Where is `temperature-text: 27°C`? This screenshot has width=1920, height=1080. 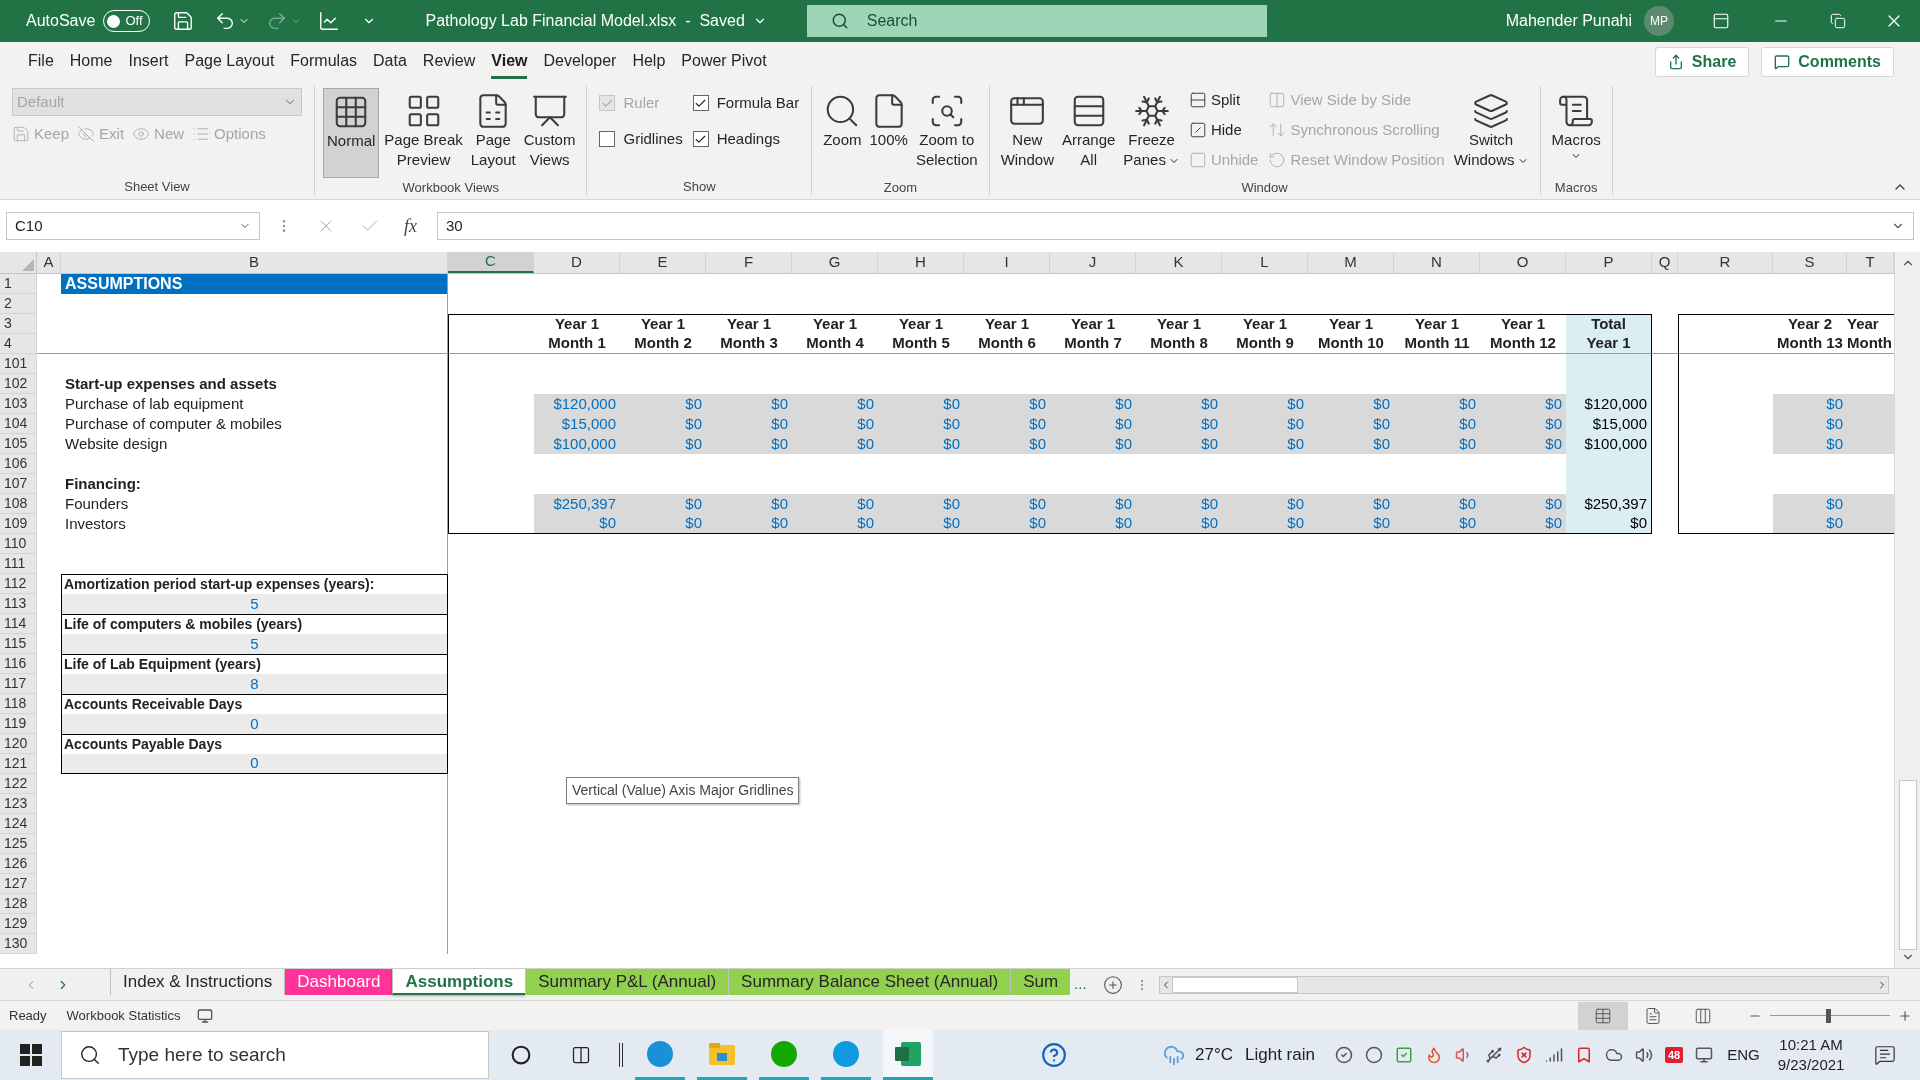
temperature-text: 27°C is located at coordinates (1214, 1055).